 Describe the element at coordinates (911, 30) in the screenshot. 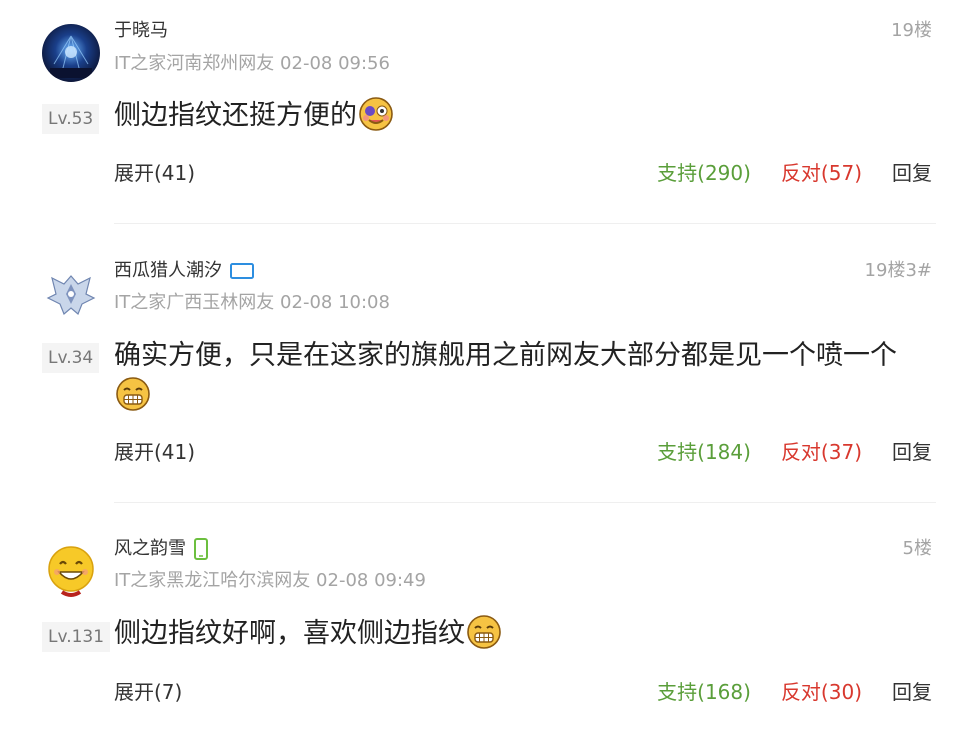

I see `floor-number: 19楼` at that location.